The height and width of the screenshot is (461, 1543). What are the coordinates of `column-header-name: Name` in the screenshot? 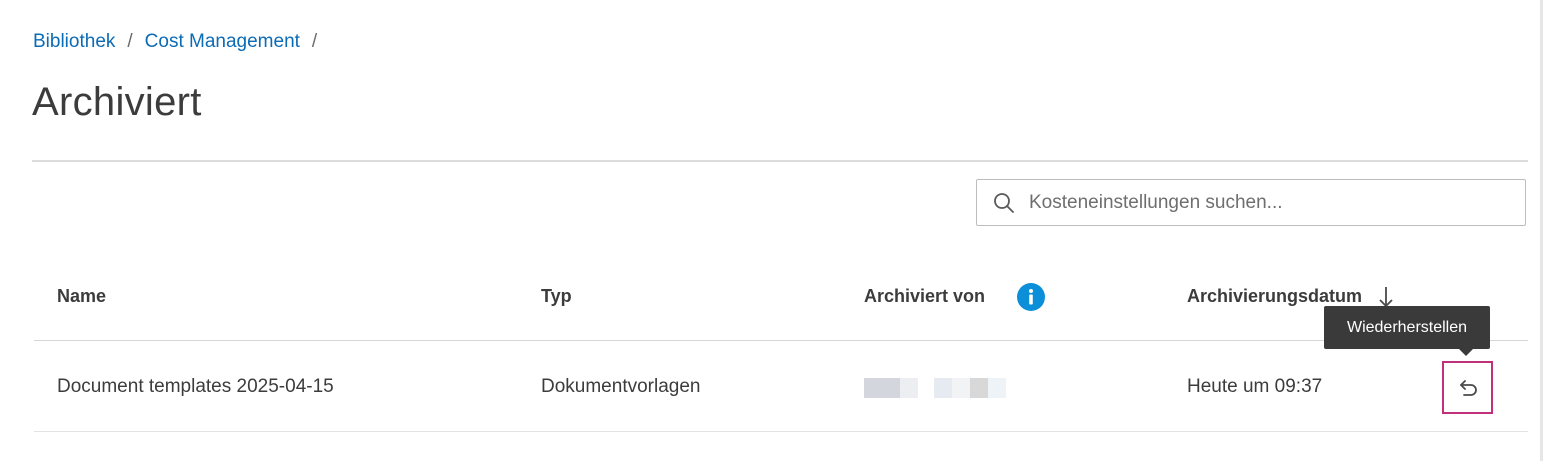 It's located at (81, 296).